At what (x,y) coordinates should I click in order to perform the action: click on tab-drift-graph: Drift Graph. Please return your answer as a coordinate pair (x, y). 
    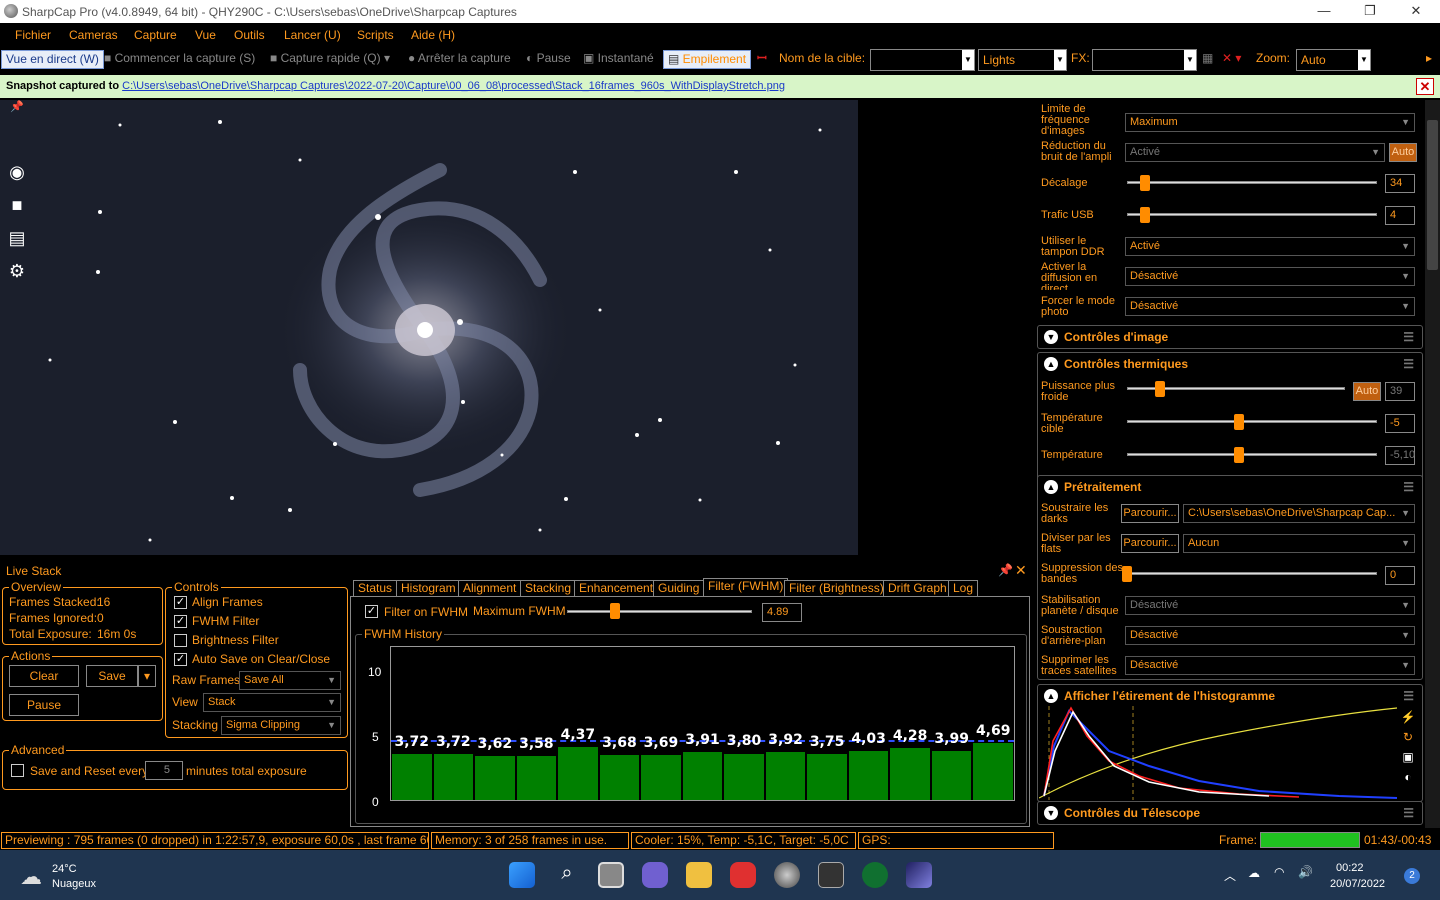
    Looking at the image, I should click on (917, 588).